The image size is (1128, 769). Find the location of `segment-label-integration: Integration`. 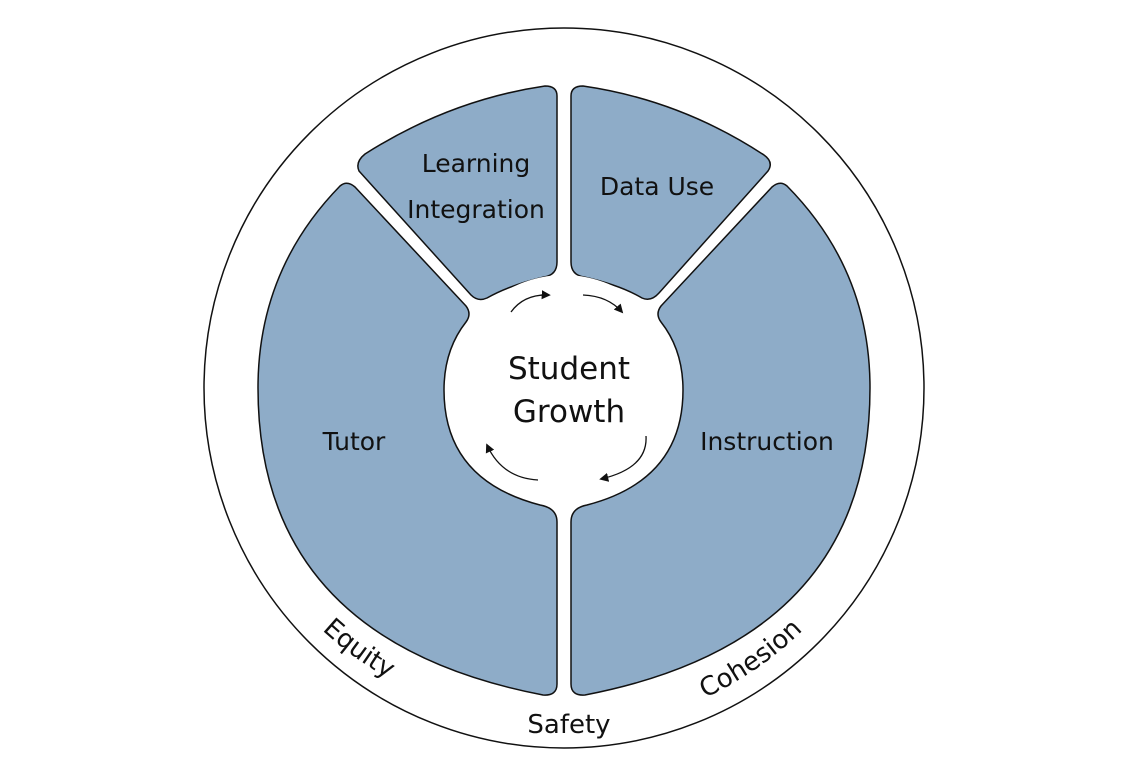

segment-label-integration: Integration is located at coordinates (476, 209).